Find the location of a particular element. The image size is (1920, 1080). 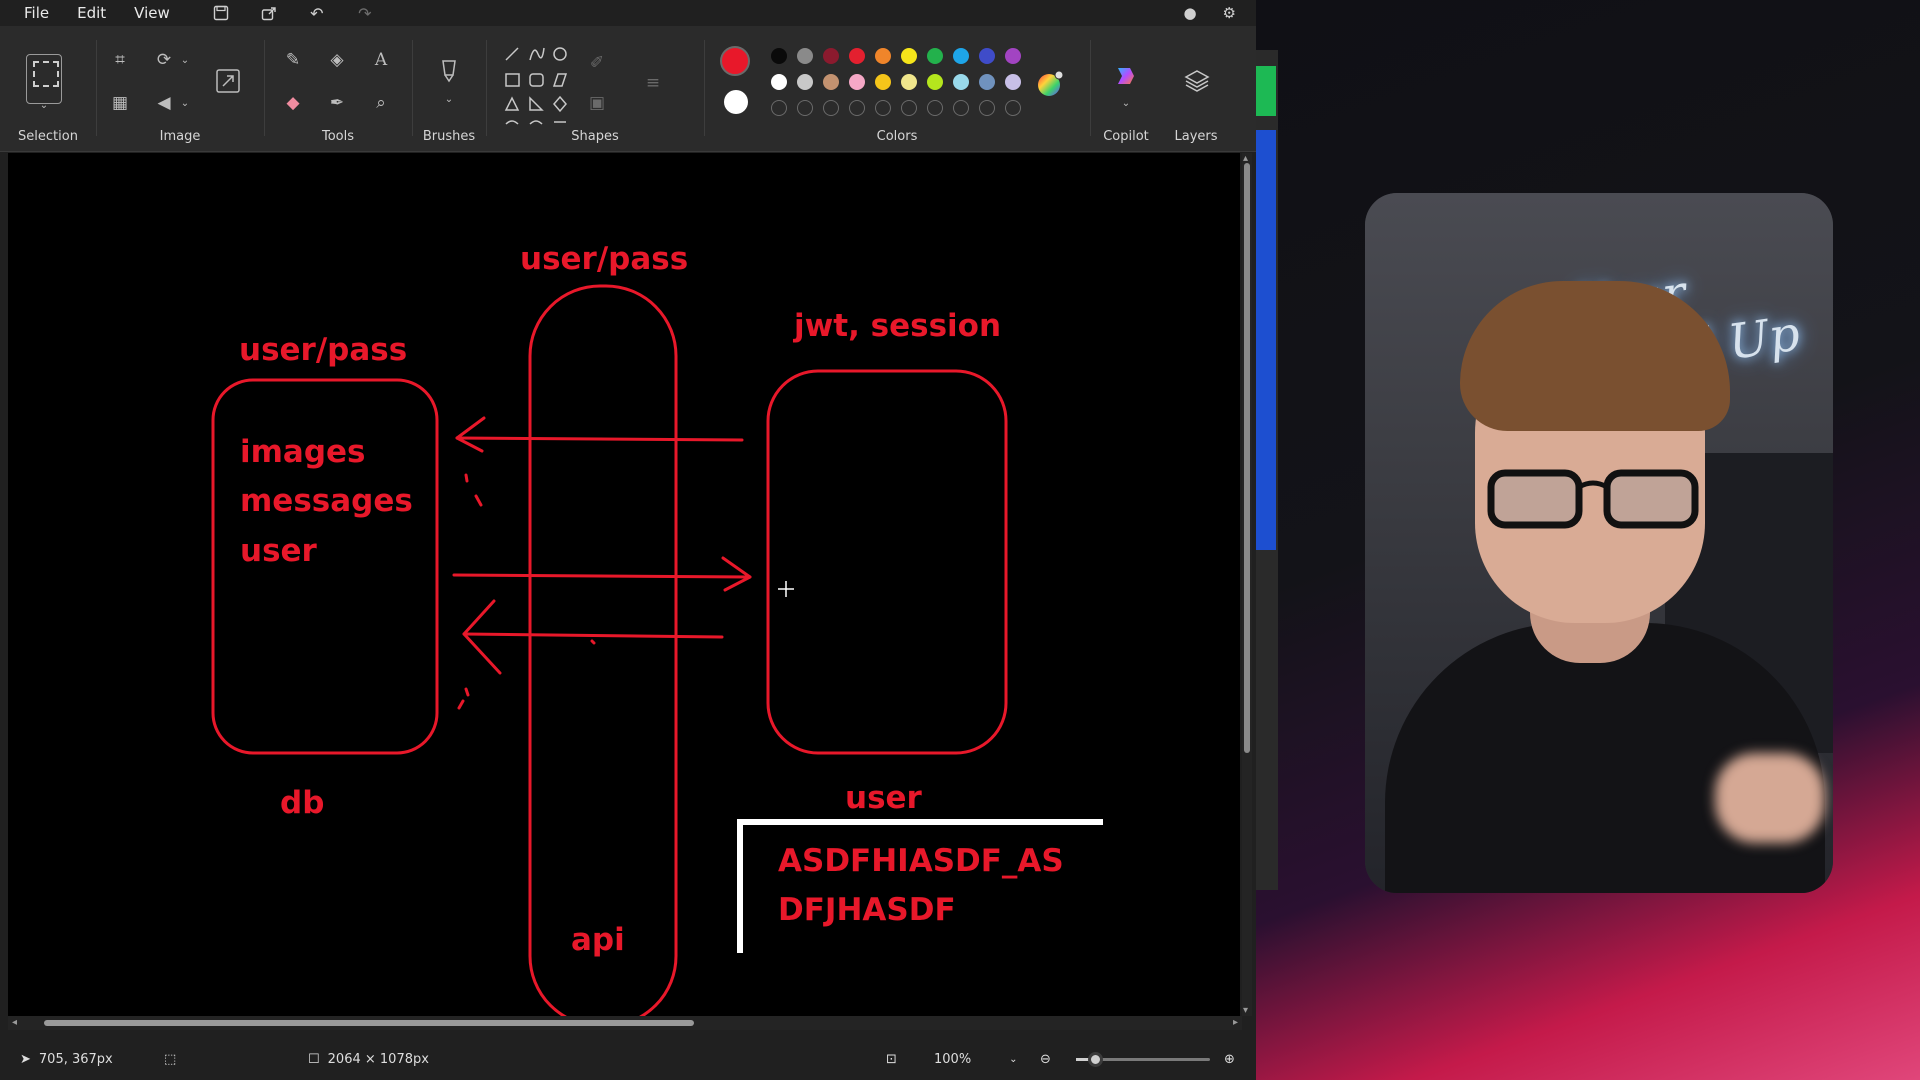

stroke-size-icon: ≡ is located at coordinates (653, 83).